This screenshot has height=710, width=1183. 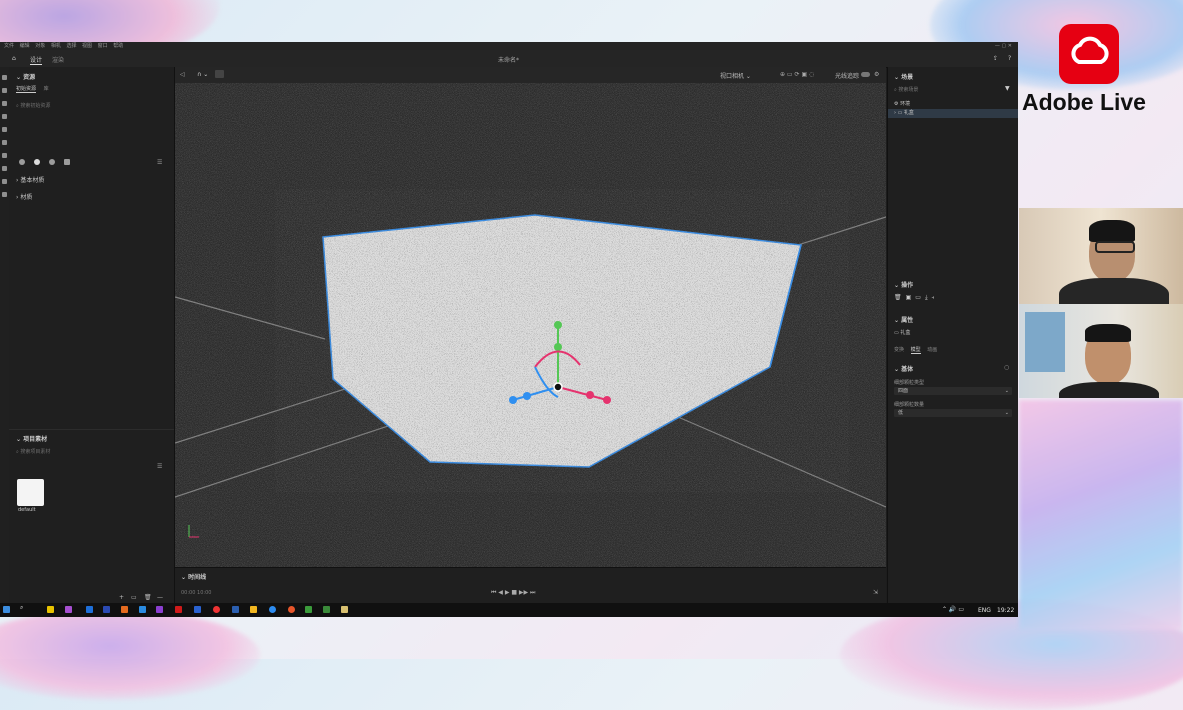 I want to click on images-filter-icon, so click(x=66, y=162).